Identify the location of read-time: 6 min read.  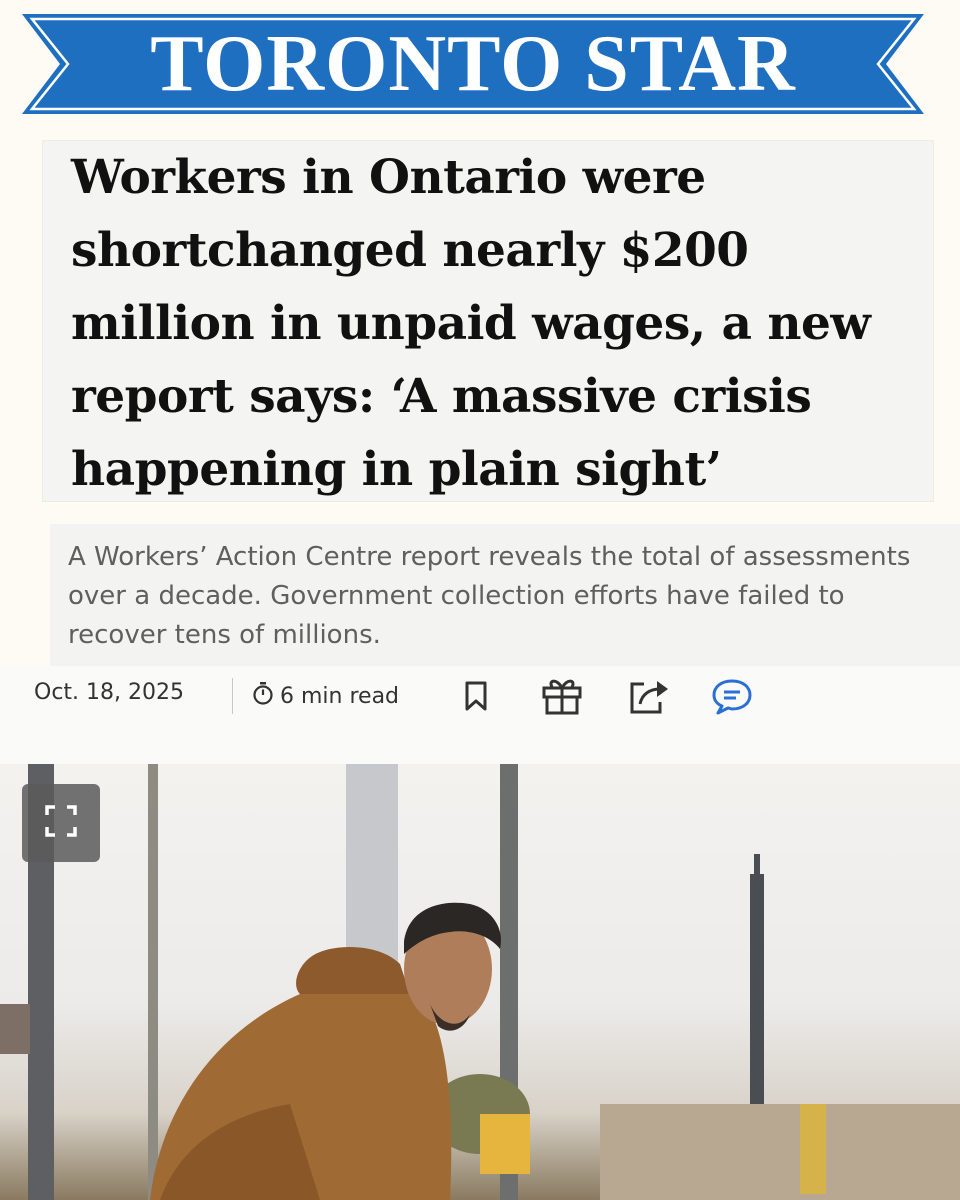
(325, 696).